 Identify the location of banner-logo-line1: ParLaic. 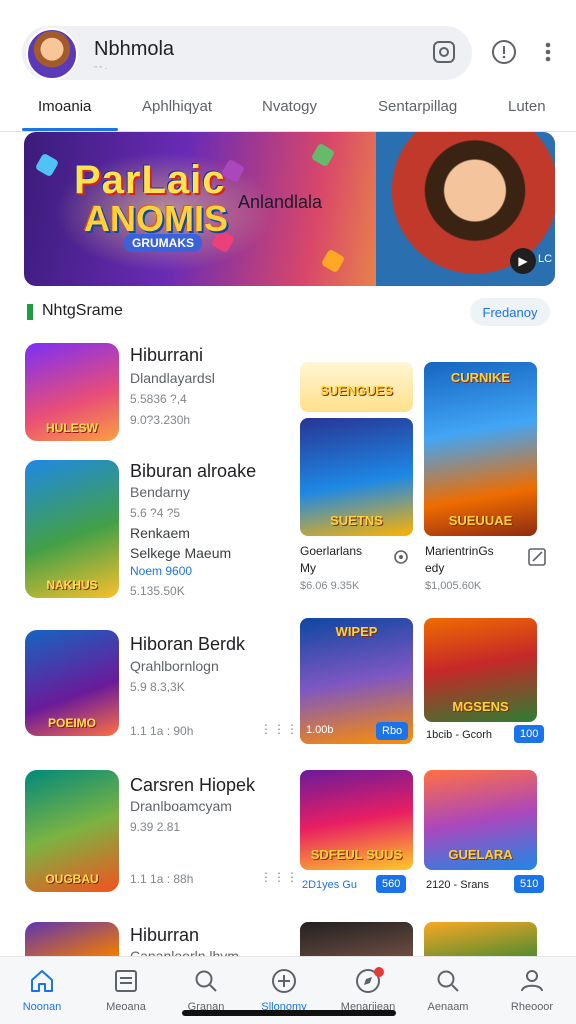
(150, 180).